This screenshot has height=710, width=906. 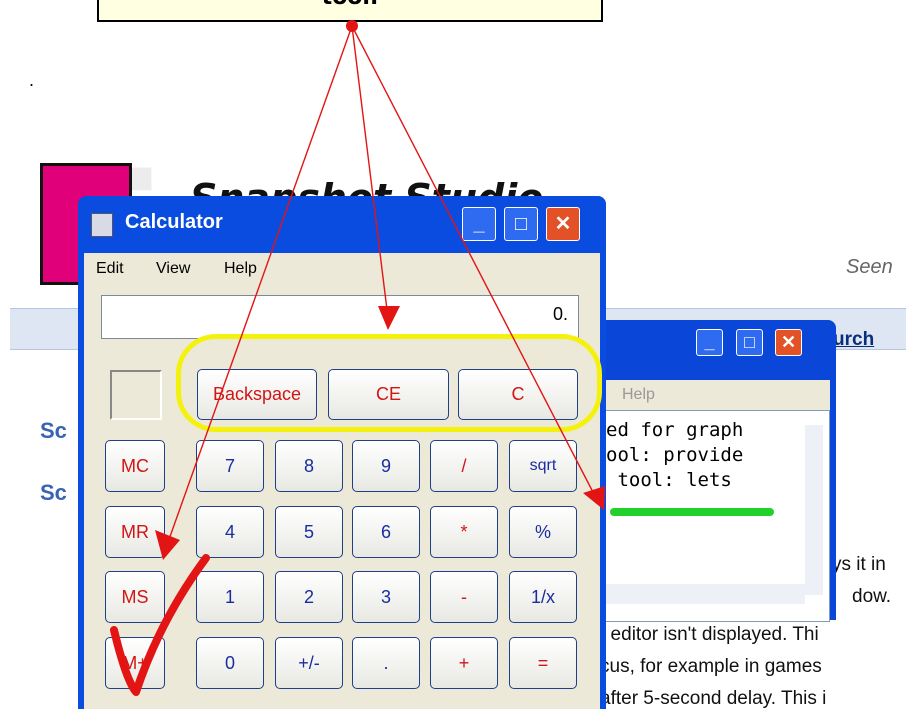 What do you see at coordinates (370, 172) in the screenshot?
I see `arrow-line` at bounding box center [370, 172].